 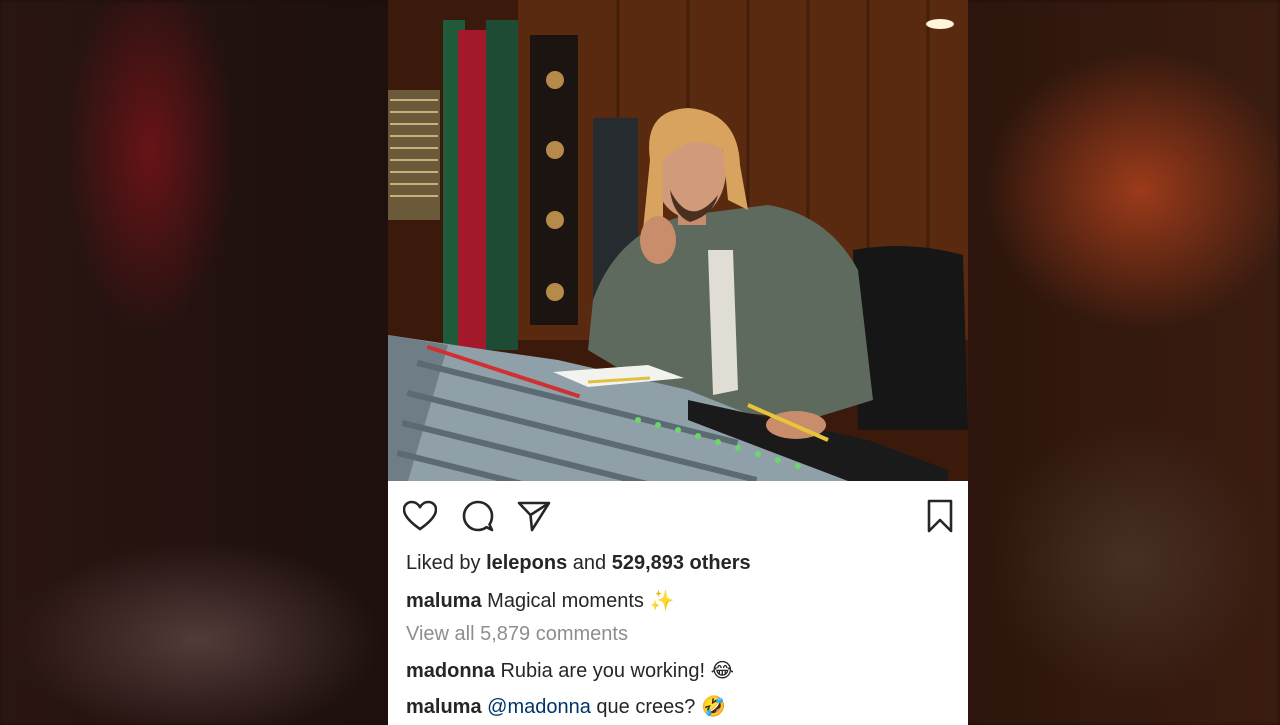 I want to click on comment-row: madonna Rubia are you working! 😂, so click(x=570, y=670).